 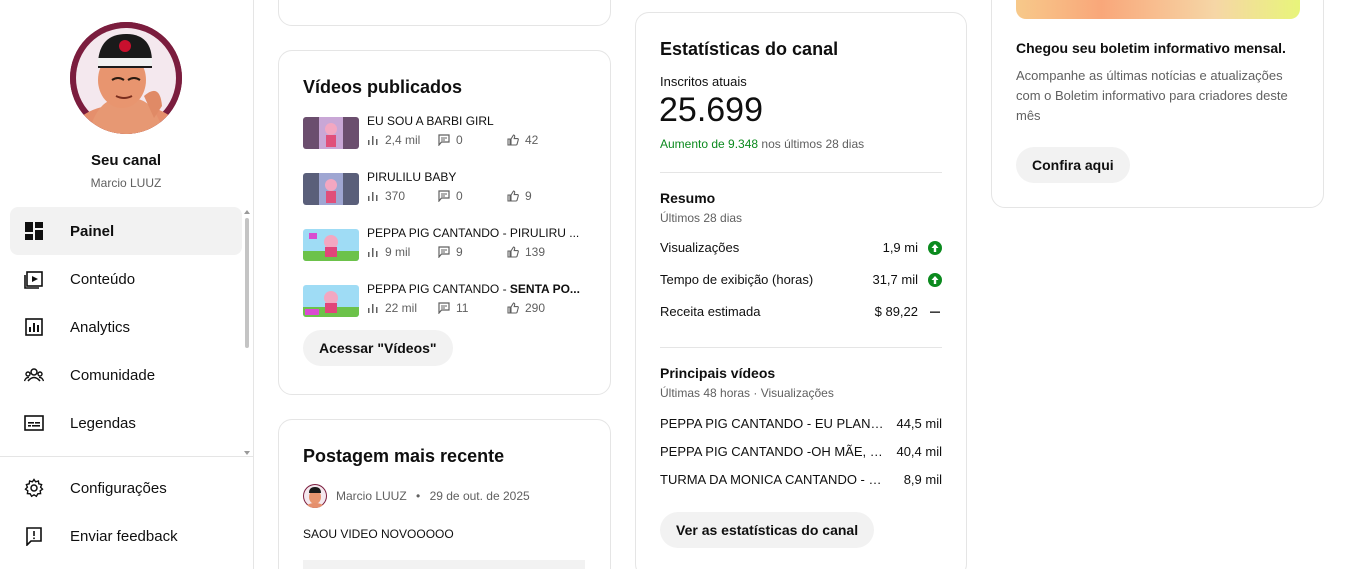 What do you see at coordinates (522, 140) in the screenshot?
I see `video-likes: 42` at bounding box center [522, 140].